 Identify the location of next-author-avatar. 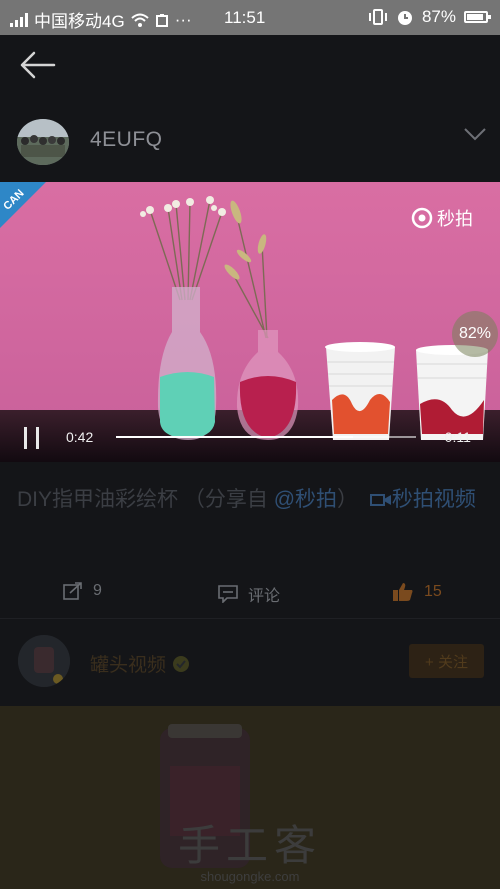
(44, 661).